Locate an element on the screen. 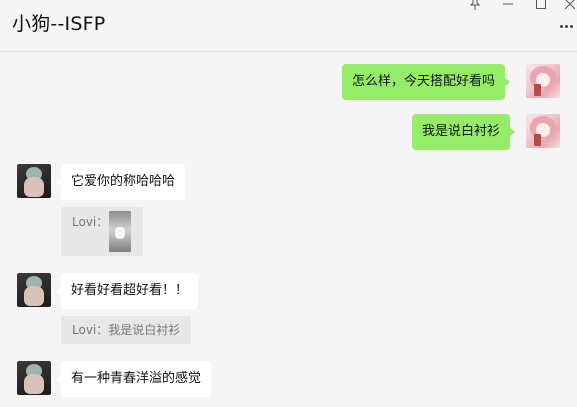  message-bubble-other: 有一种青春洋溢的感觉 is located at coordinates (133, 379).